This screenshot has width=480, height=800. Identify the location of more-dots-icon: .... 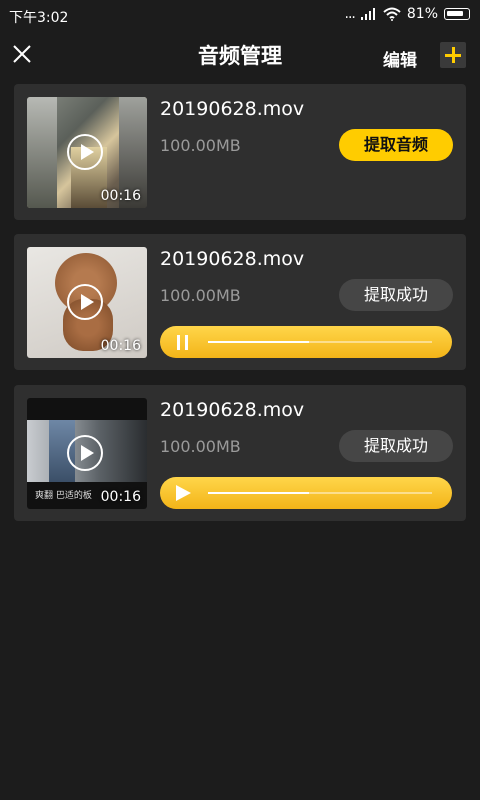
(350, 14).